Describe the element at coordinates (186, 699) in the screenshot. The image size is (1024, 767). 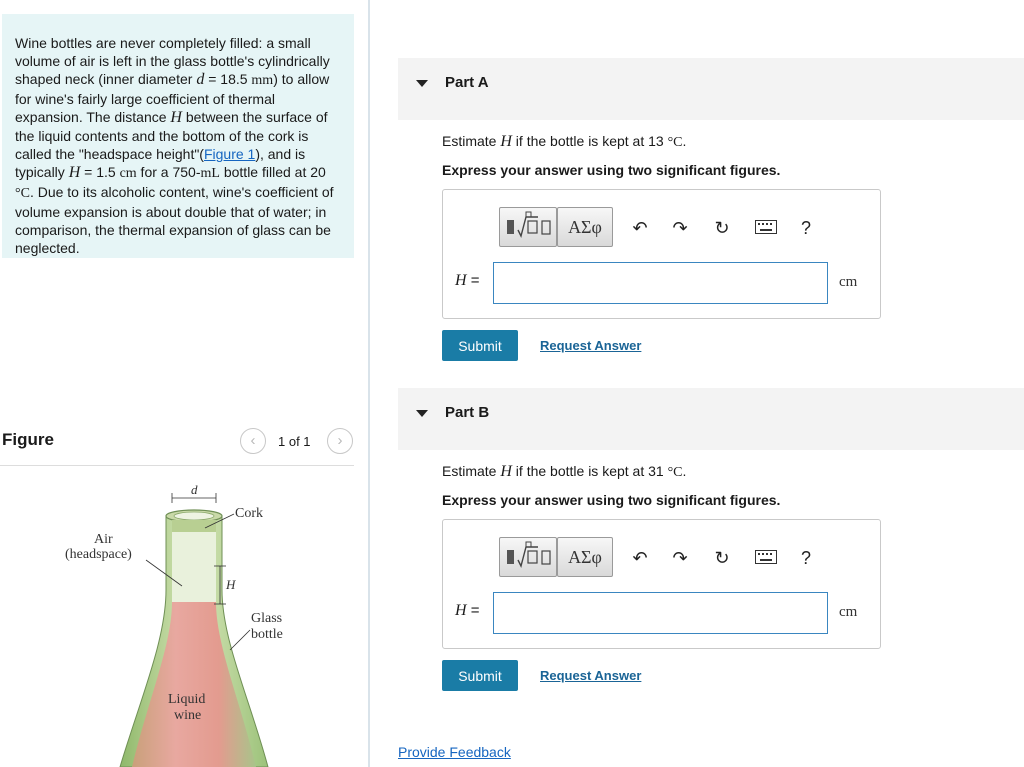
I see `label-liquid: Liquid` at that location.